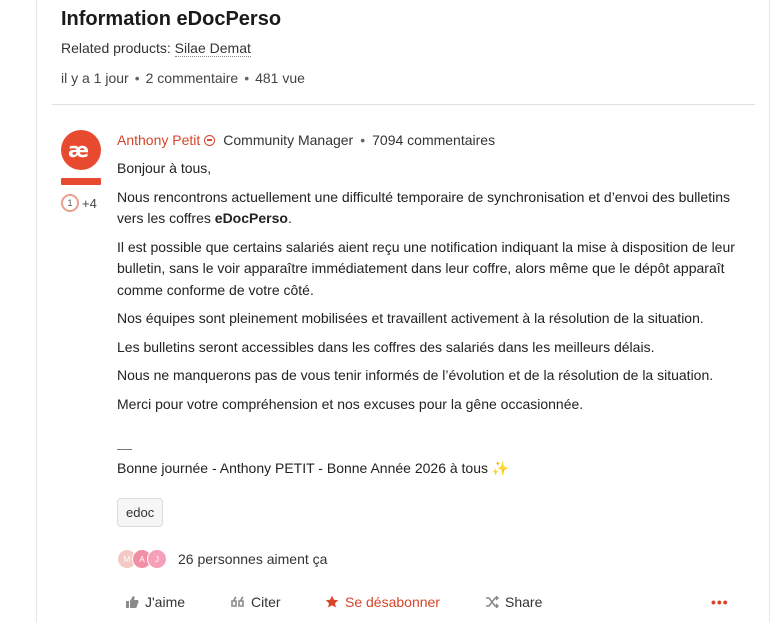 This screenshot has width=781, height=622. What do you see at coordinates (192, 78) in the screenshot?
I see `topic-comment-count: 2 commentaire` at bounding box center [192, 78].